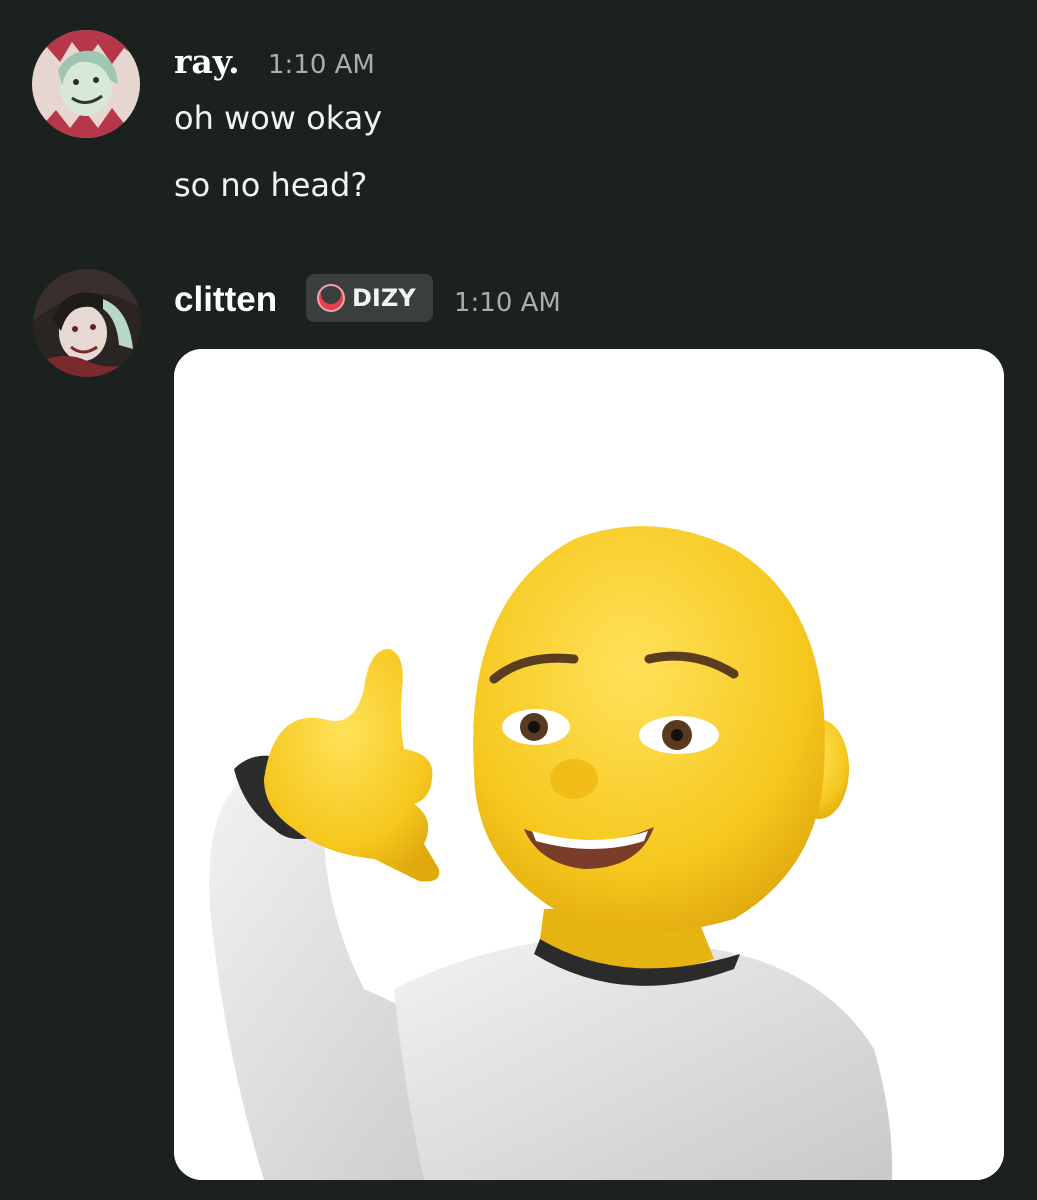 The height and width of the screenshot is (1200, 1037). I want to click on username-ray: ray., so click(207, 61).